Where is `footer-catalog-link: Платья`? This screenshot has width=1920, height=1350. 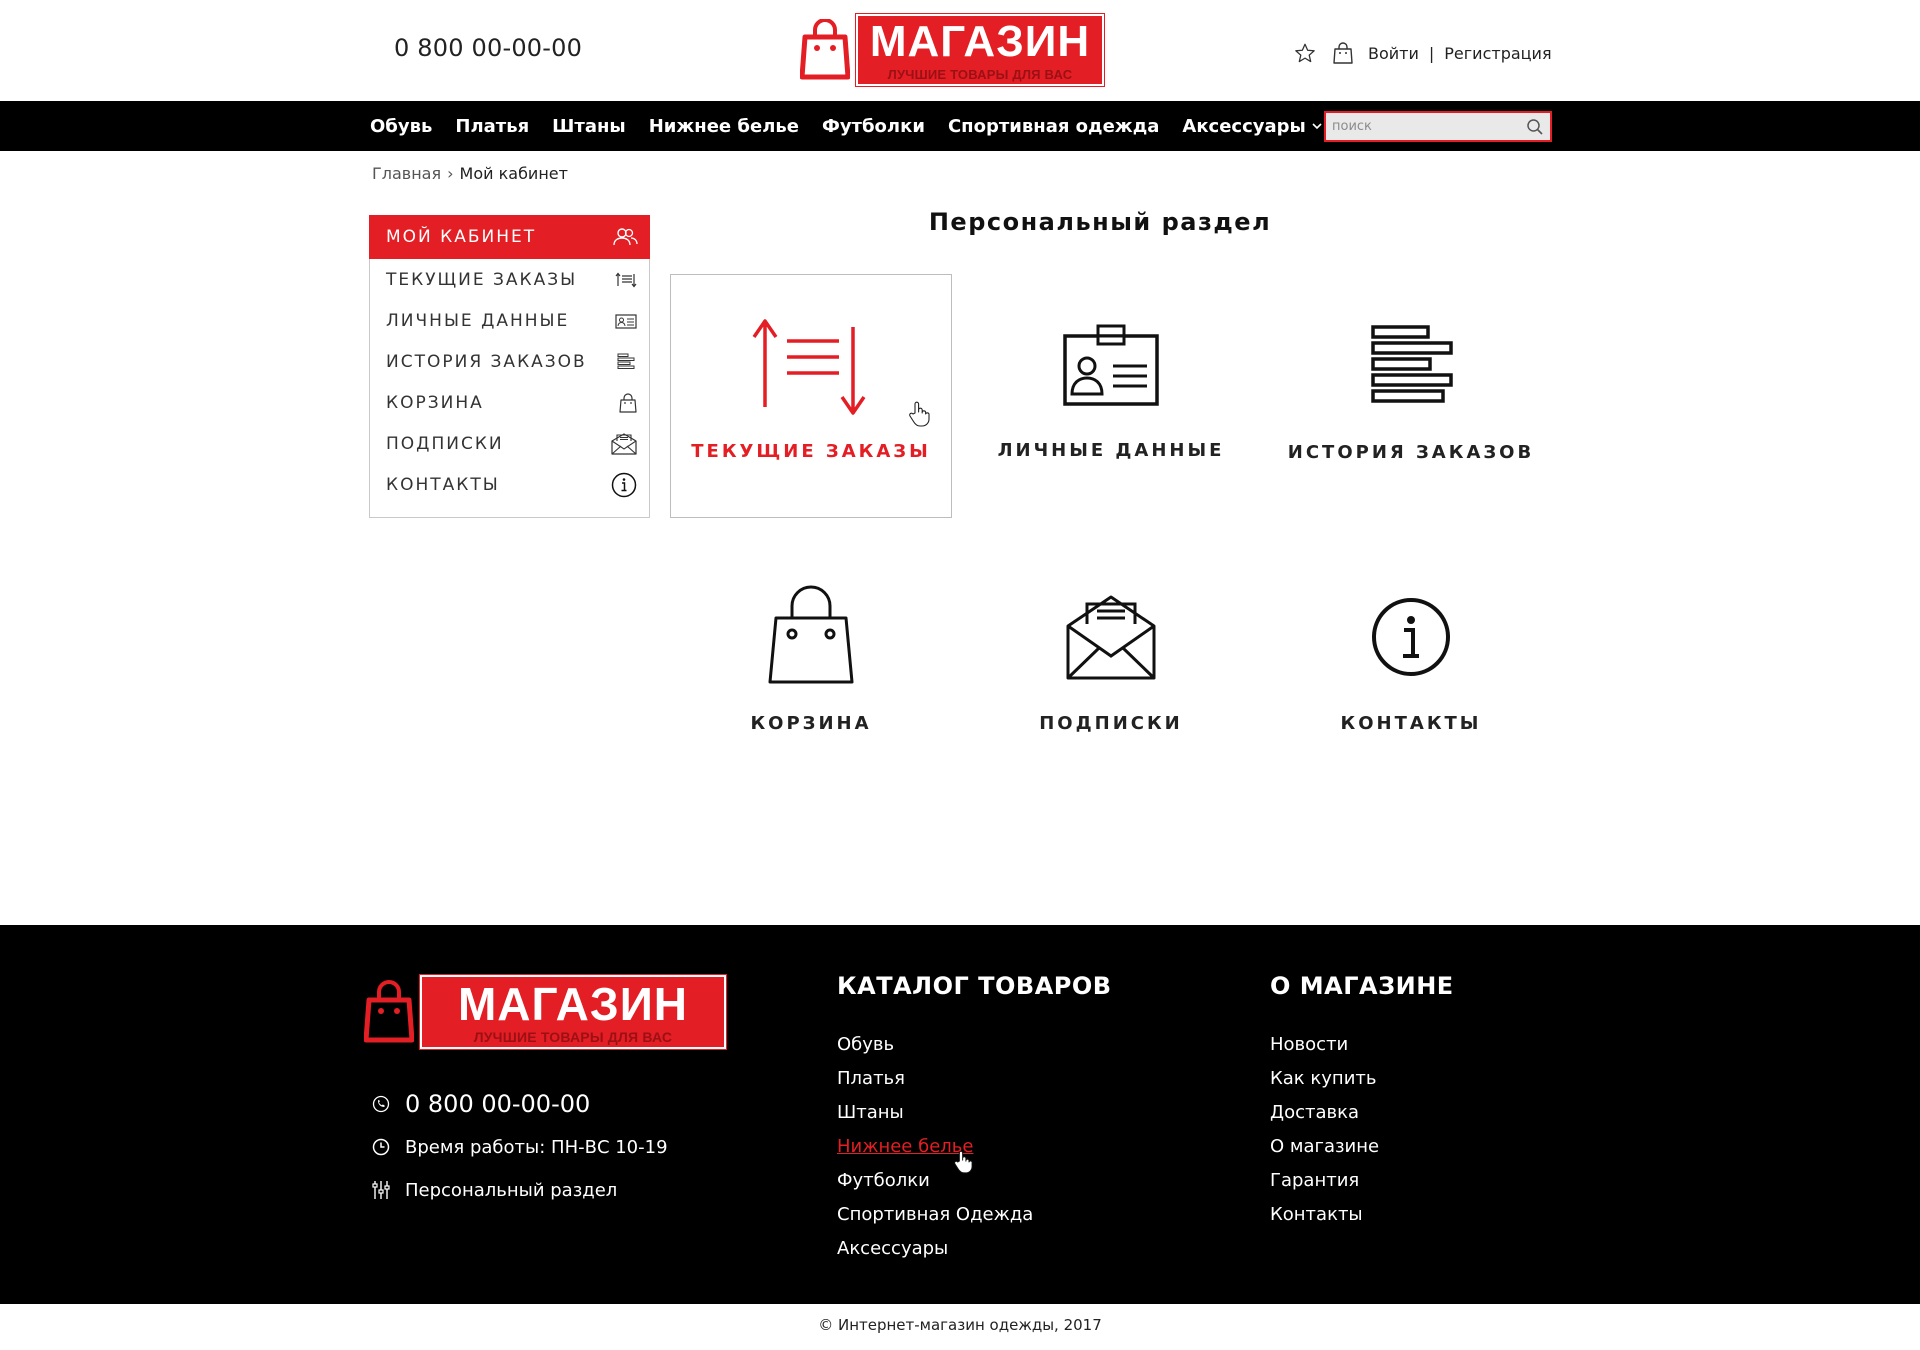 footer-catalog-link: Платья is located at coordinates (974, 1079).